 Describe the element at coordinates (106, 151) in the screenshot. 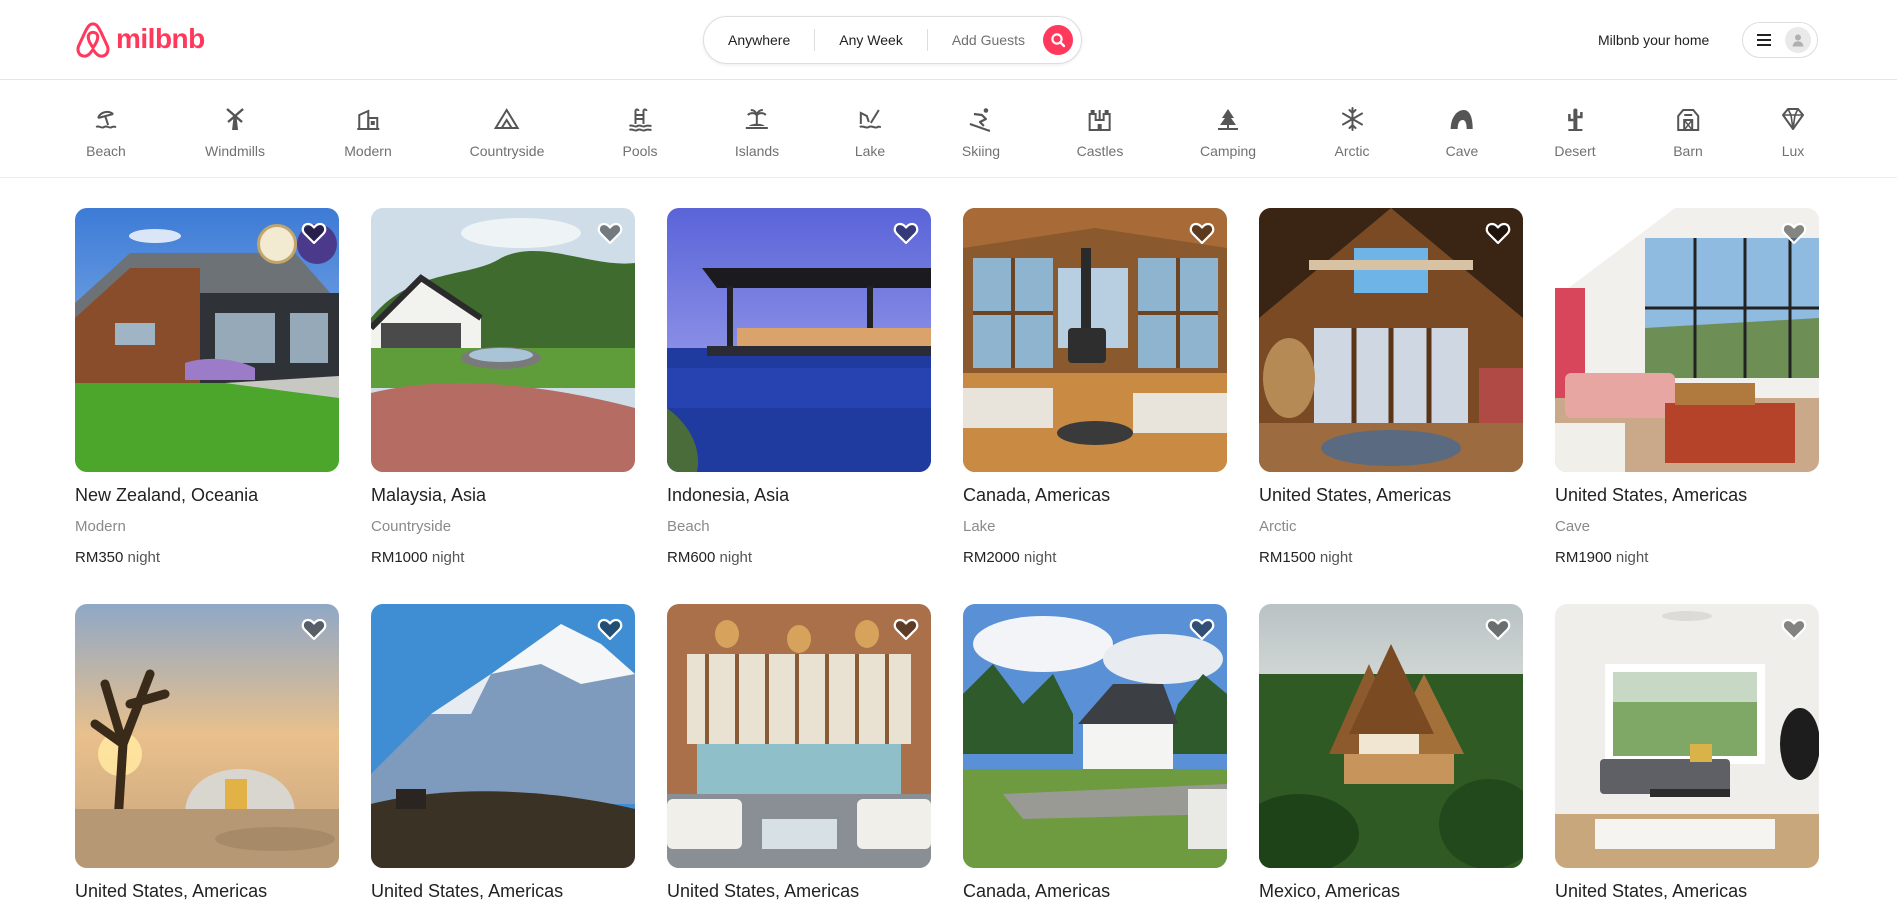

I see `category-label: Beach` at that location.